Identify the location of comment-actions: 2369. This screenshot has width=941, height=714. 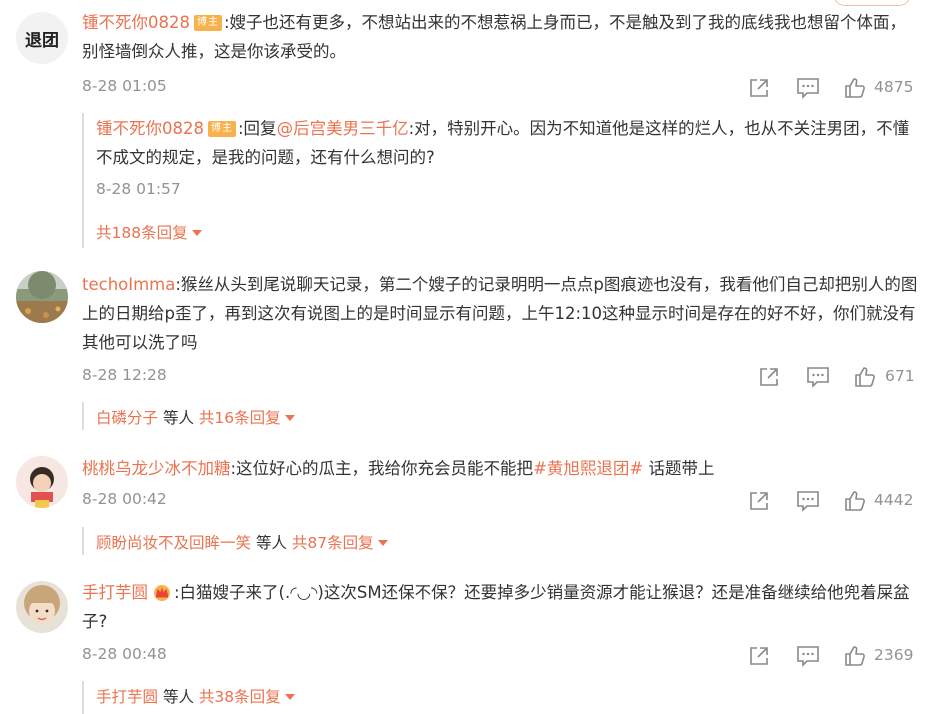
(836, 656).